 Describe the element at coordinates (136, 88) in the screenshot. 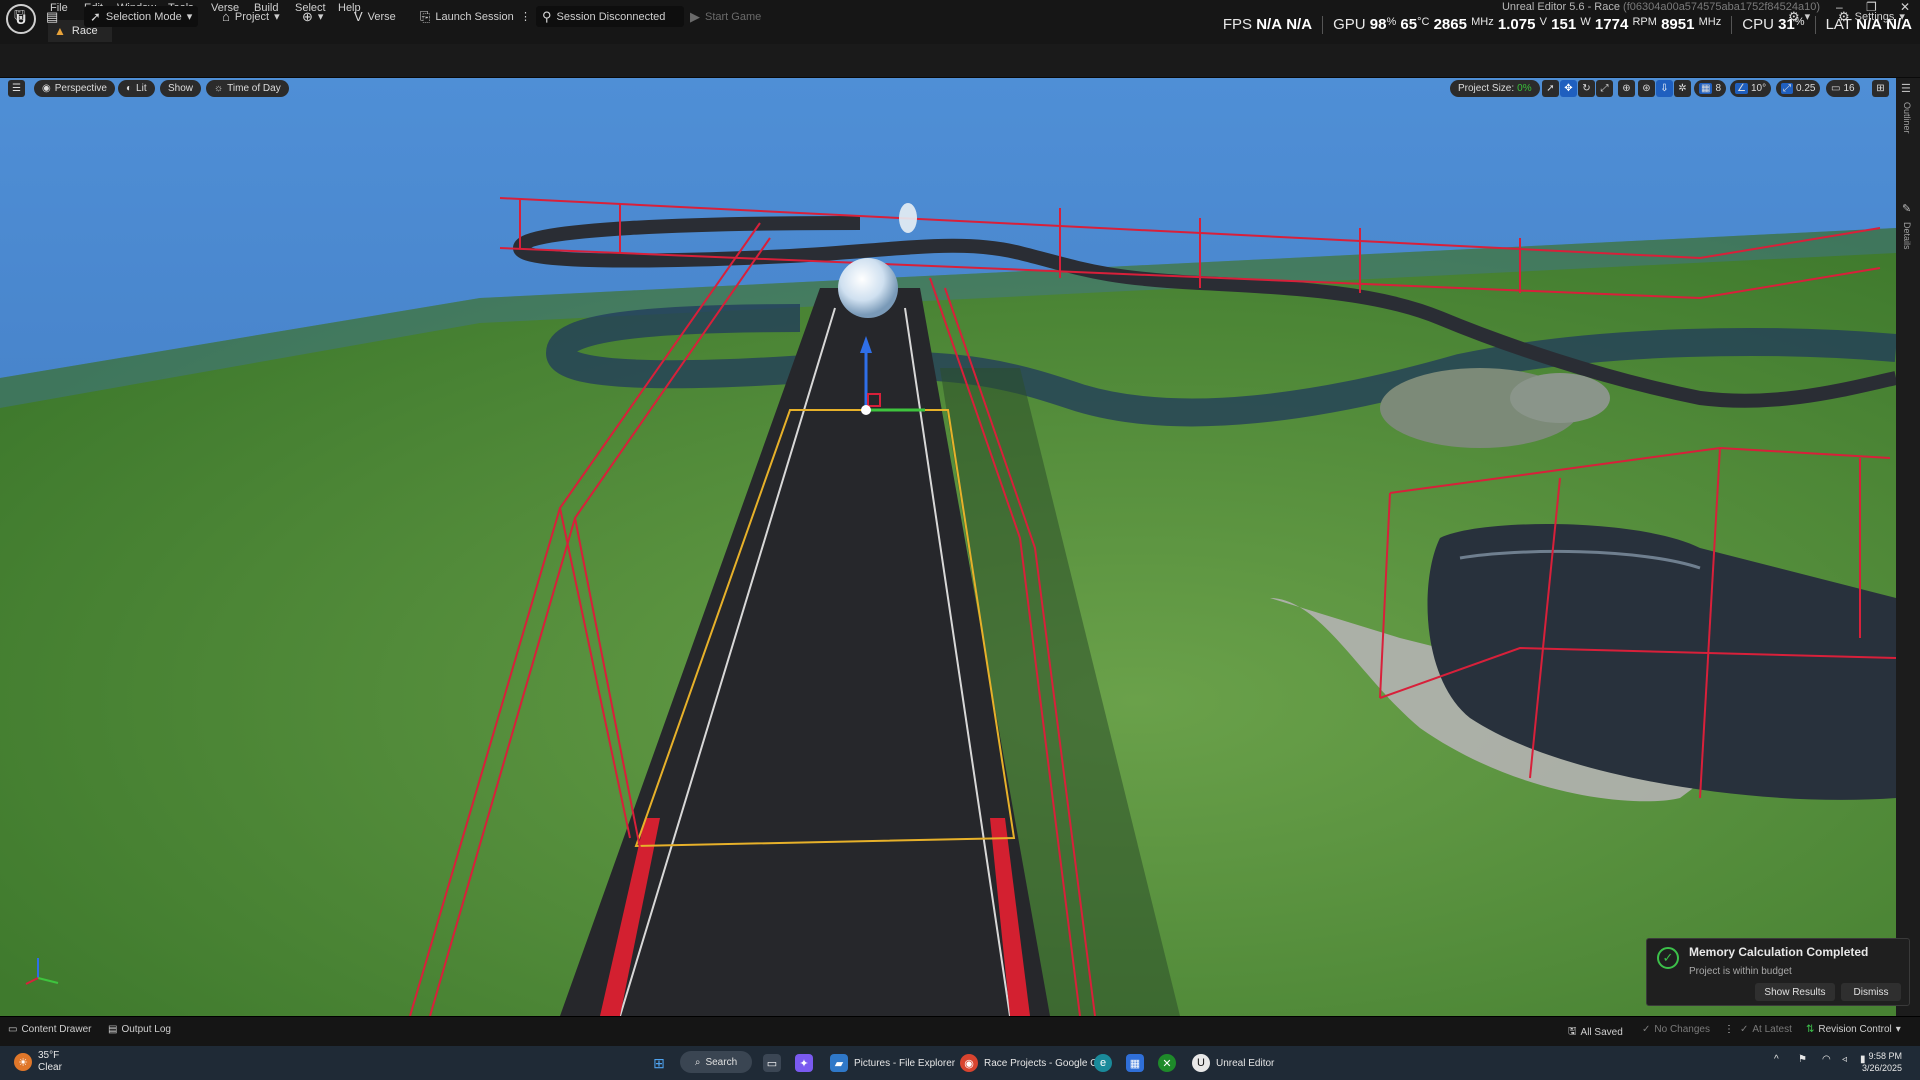

I see `view-mode-dropdown: ◐ Lit` at that location.